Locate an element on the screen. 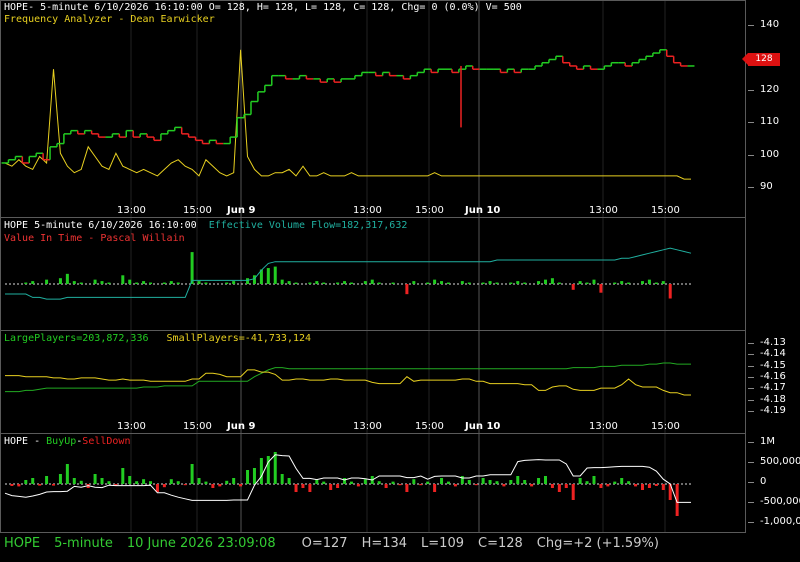 The width and height of the screenshot is (800, 562). price-ytick-5: 90 is located at coordinates (760, 186).